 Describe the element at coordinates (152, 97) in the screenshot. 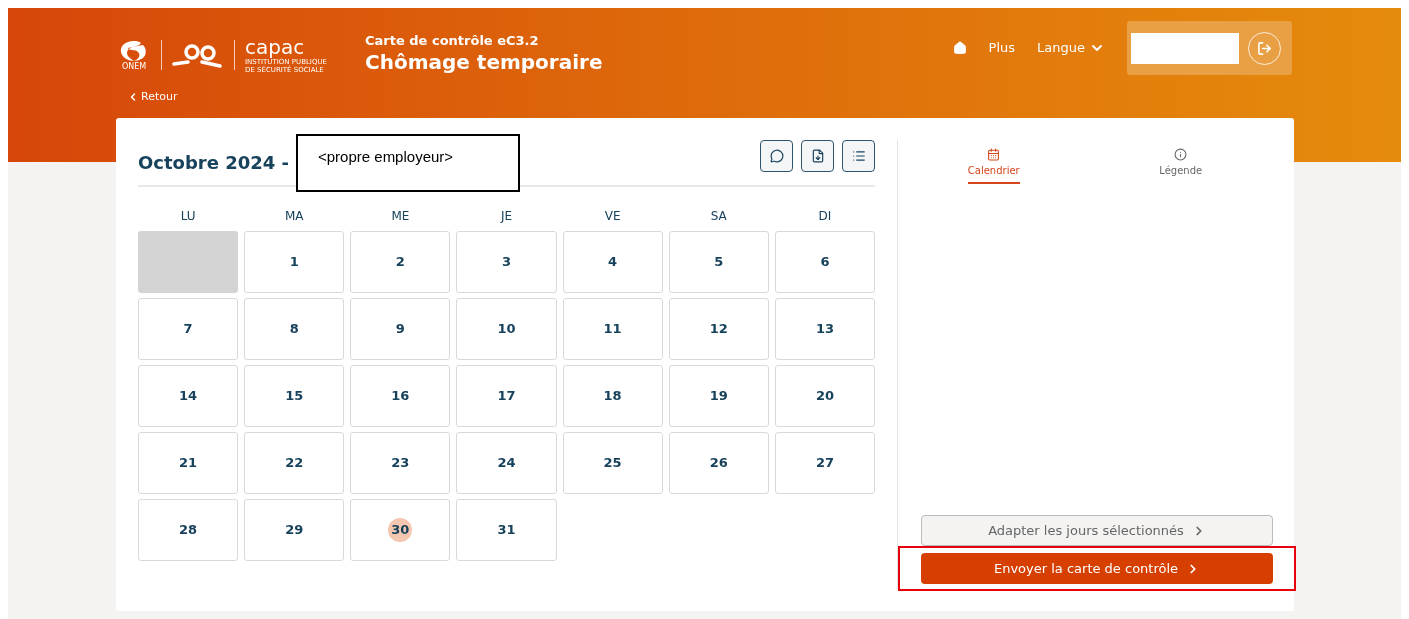

I see `back-link: Retour` at that location.